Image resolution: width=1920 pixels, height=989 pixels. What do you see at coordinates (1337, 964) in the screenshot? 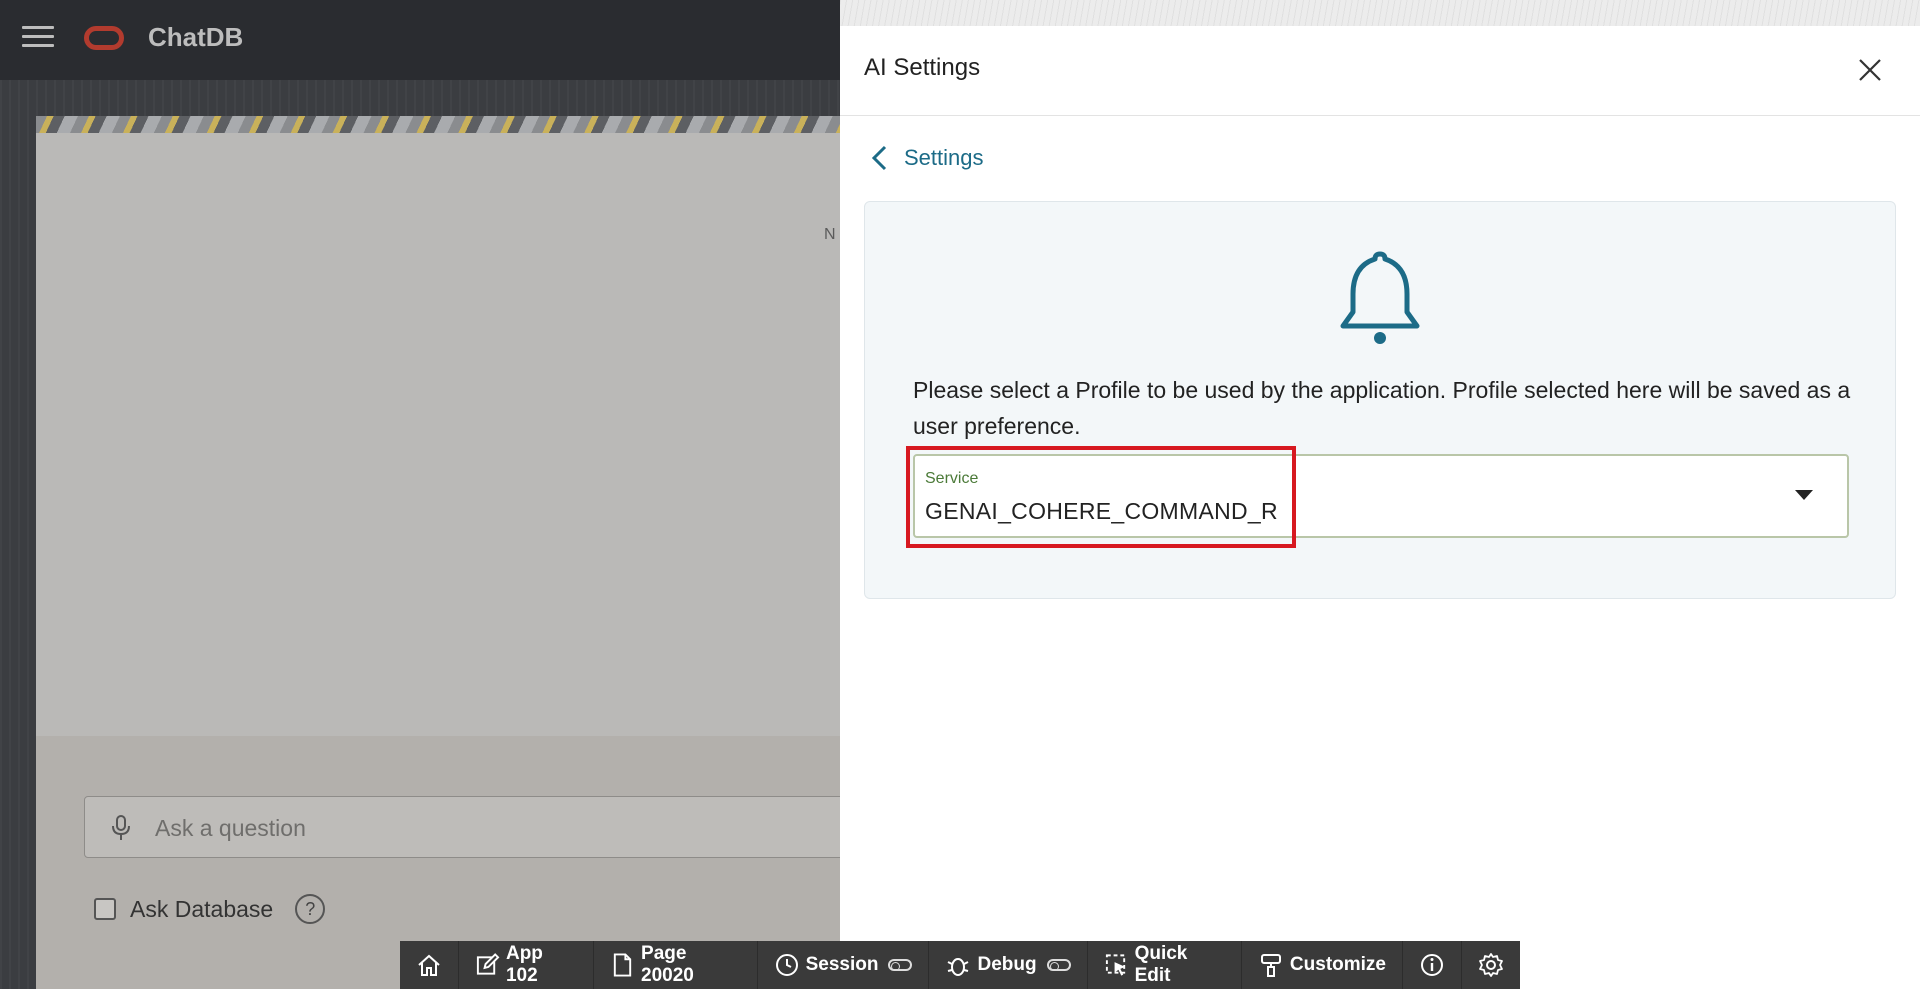
I see `dev-customize-label: Customize` at bounding box center [1337, 964].